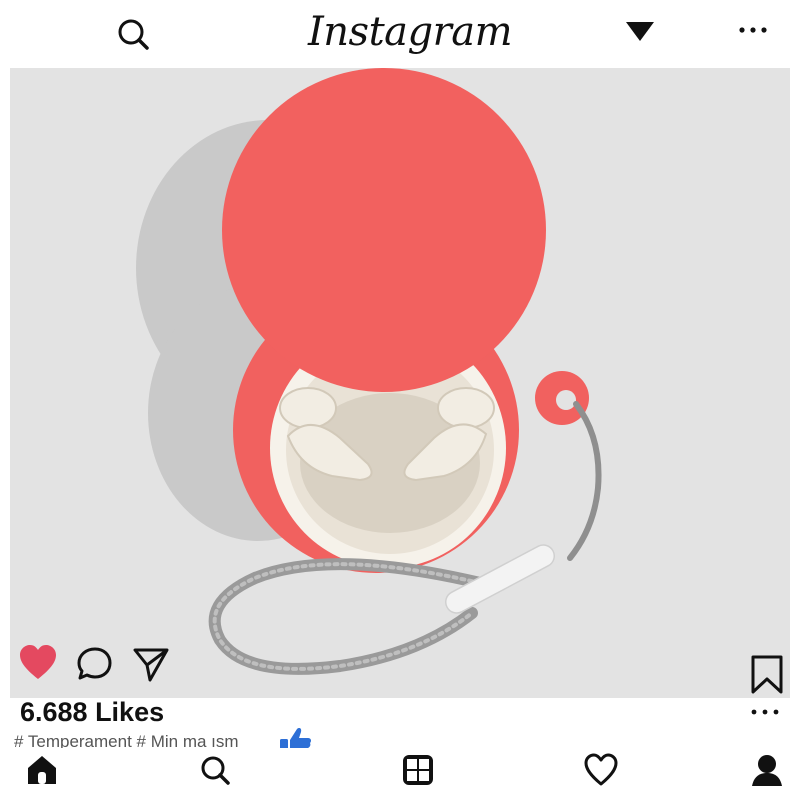 This screenshot has width=800, height=800. I want to click on dropdown-triangle-icon, so click(640, 32).